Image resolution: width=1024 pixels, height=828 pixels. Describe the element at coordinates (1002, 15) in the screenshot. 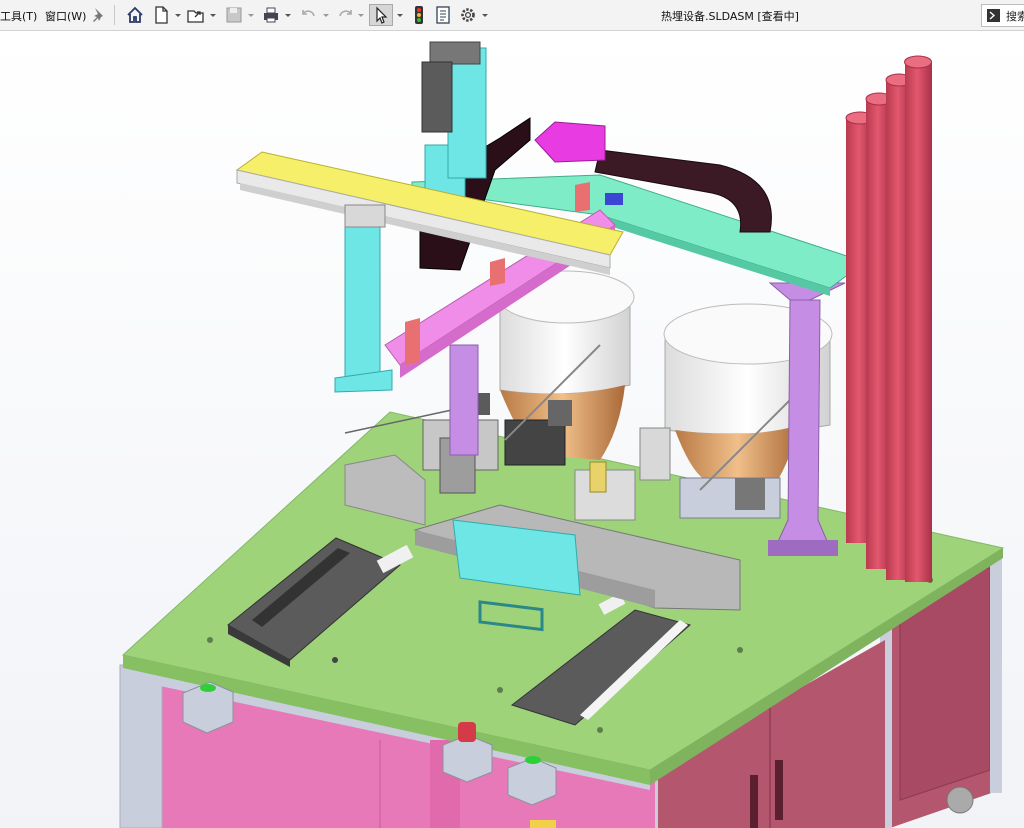

I see `search-box: 搜索` at that location.